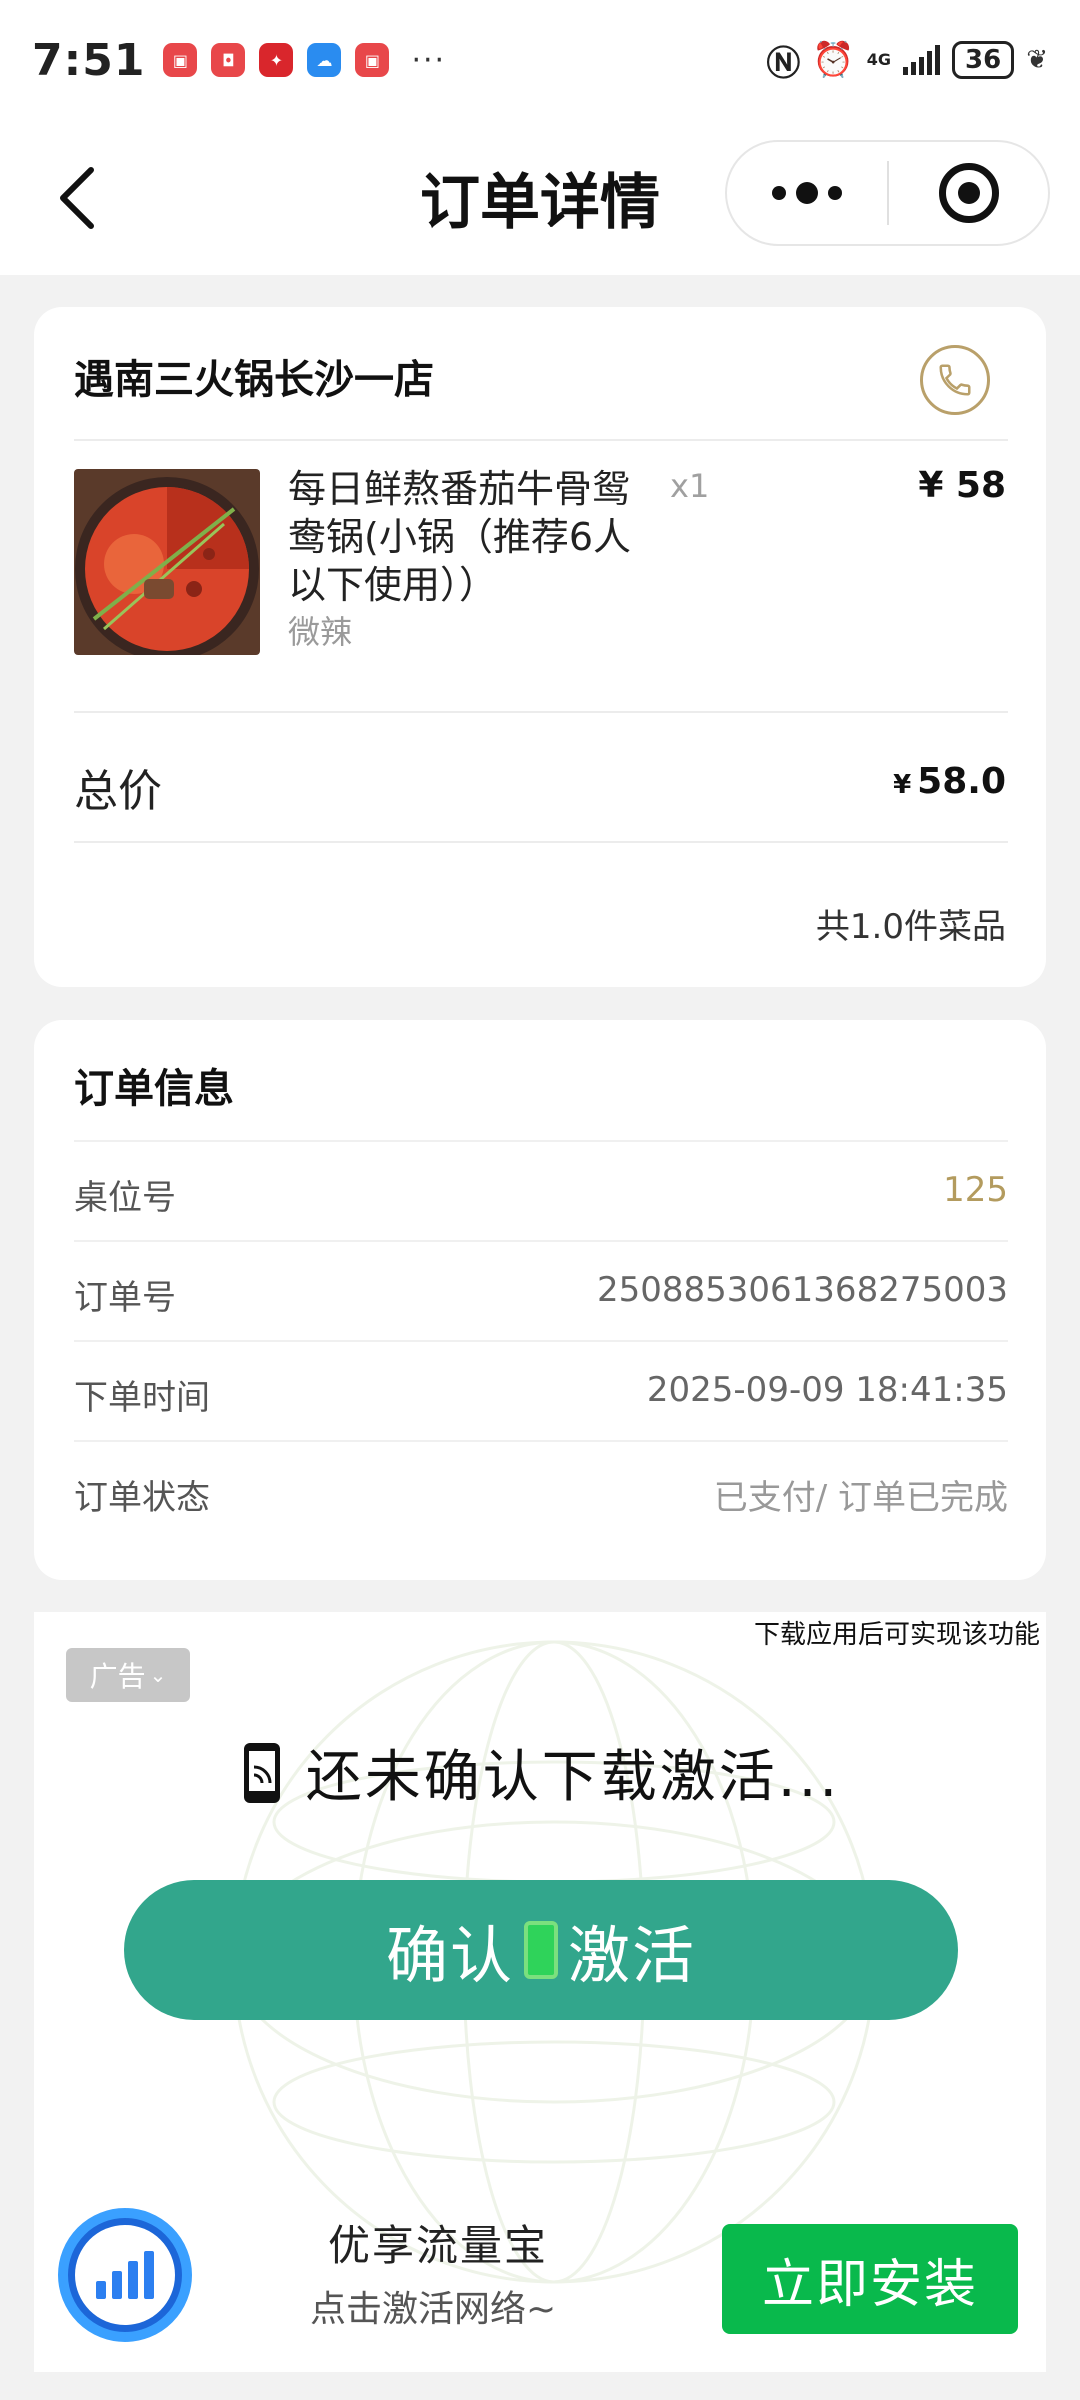 This screenshot has width=1080, height=2400. What do you see at coordinates (261, 1772) in the screenshot?
I see `phone-signal-icon` at bounding box center [261, 1772].